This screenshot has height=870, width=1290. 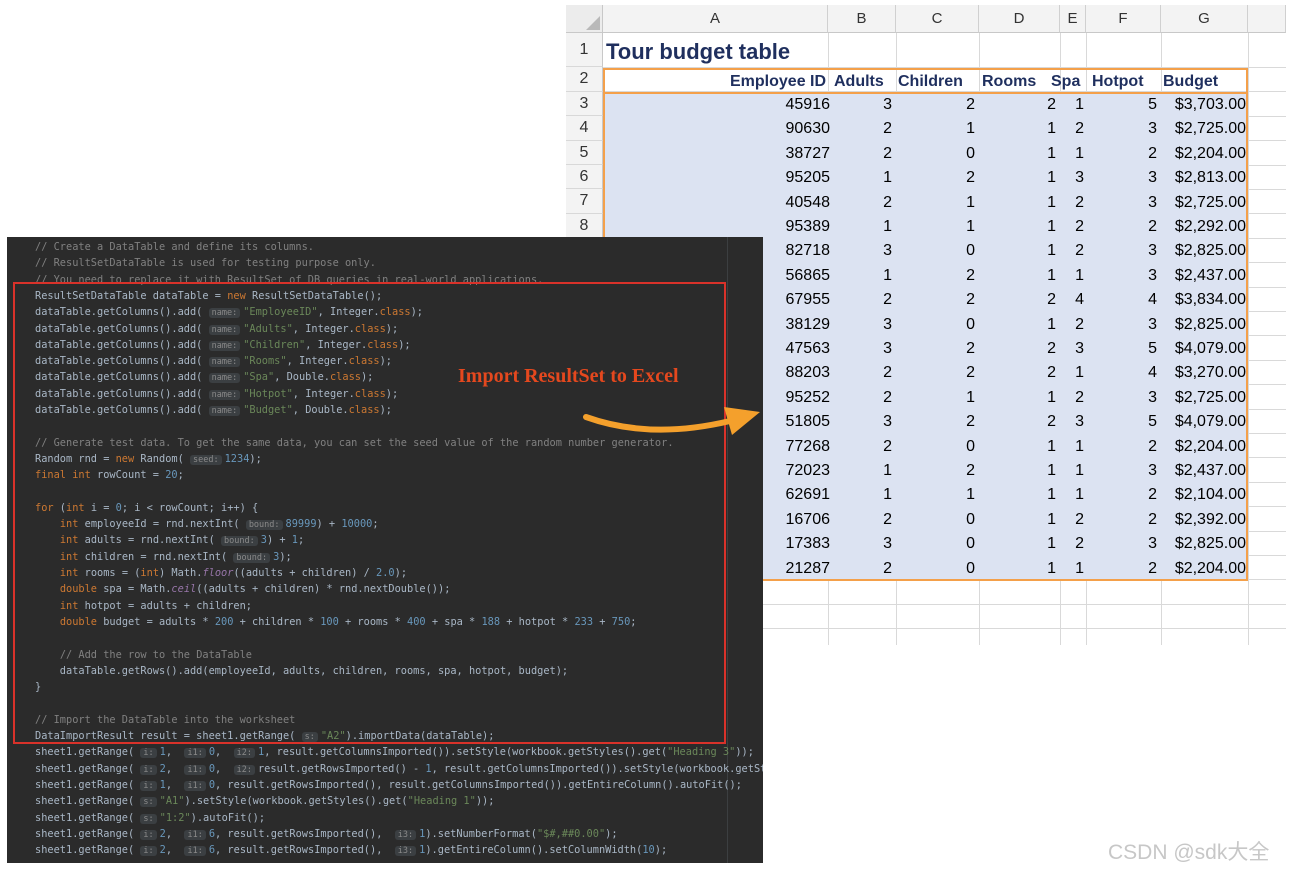 I want to click on column-header-b: B, so click(x=862, y=19).